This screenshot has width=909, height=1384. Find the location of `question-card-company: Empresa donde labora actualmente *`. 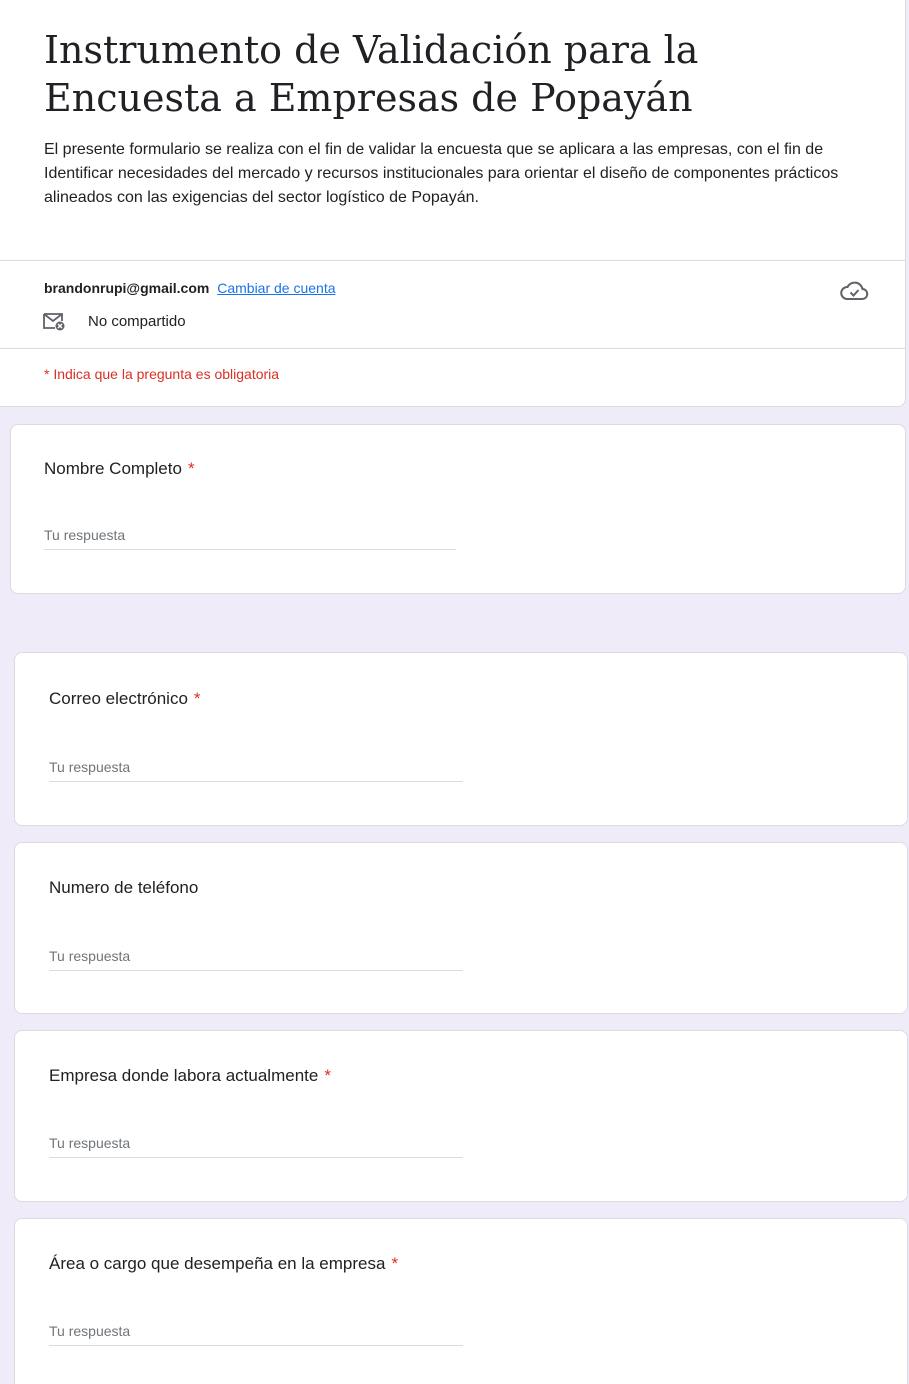

question-card-company: Empresa donde labora actualmente * is located at coordinates (461, 1116).